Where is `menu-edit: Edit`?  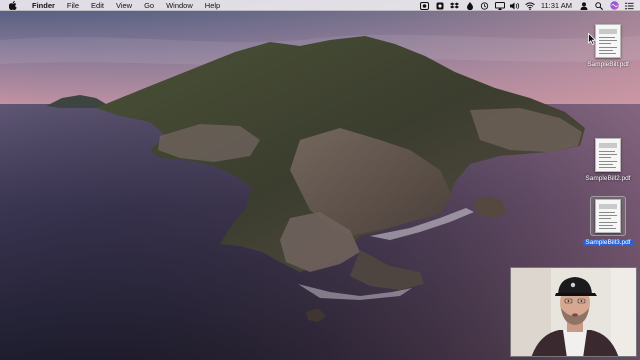 menu-edit: Edit is located at coordinates (97, 5).